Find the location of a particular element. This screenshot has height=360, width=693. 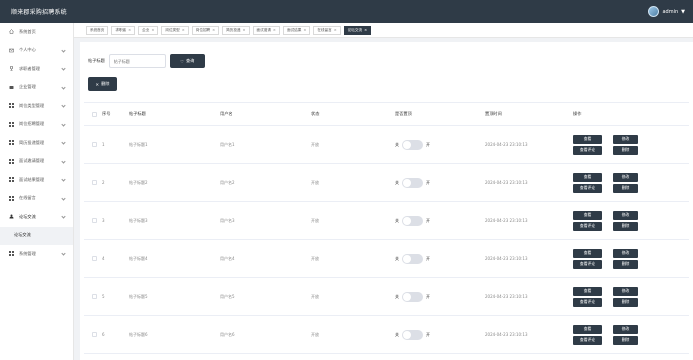

tab-9: 在线留言 × is located at coordinates (327, 30).